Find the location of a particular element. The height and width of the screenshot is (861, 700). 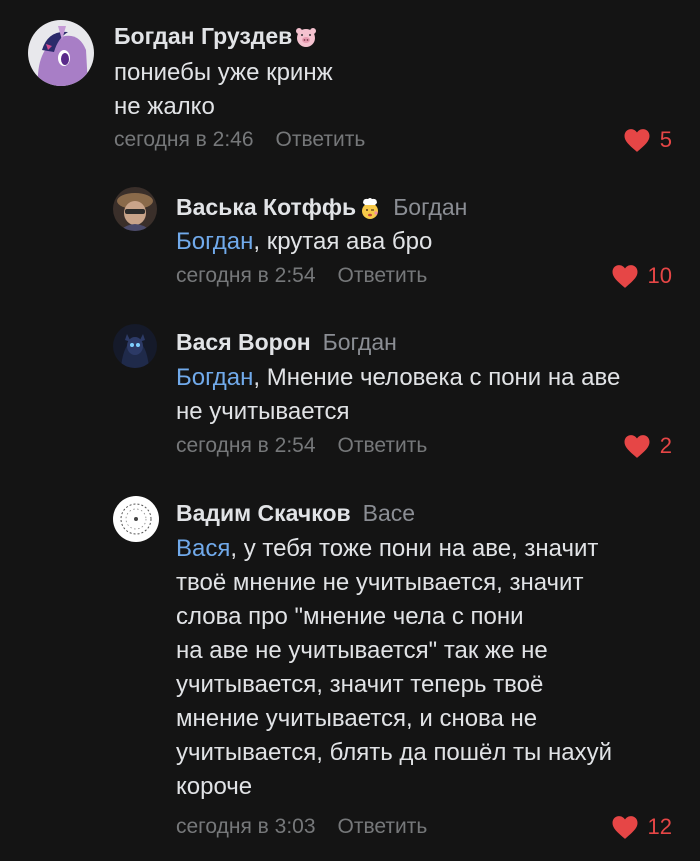

comment-text-line: короче is located at coordinates (214, 786).